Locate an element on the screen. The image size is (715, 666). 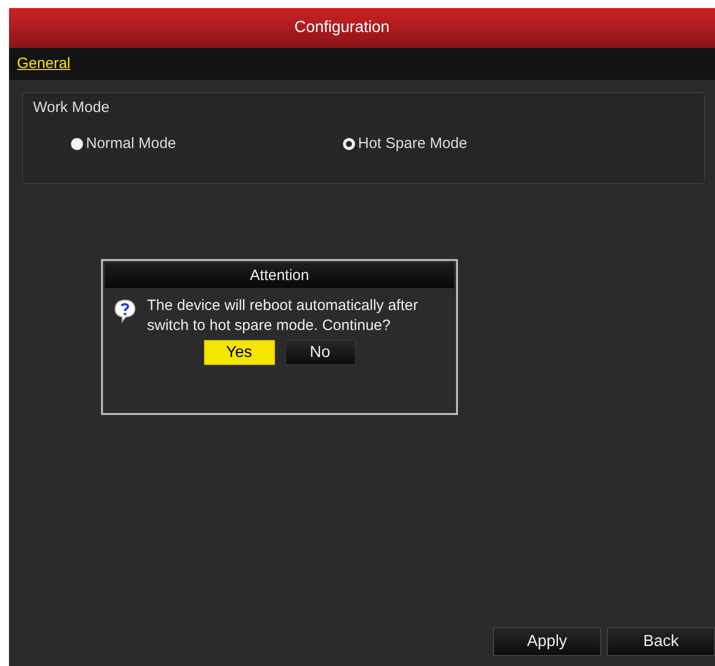
dialog-message: The device will reboot automatically after switch to hot spare mode. Continue? is located at coordinates (283, 316).